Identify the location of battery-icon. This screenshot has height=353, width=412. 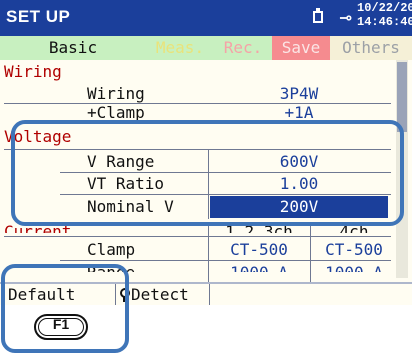
(318, 15).